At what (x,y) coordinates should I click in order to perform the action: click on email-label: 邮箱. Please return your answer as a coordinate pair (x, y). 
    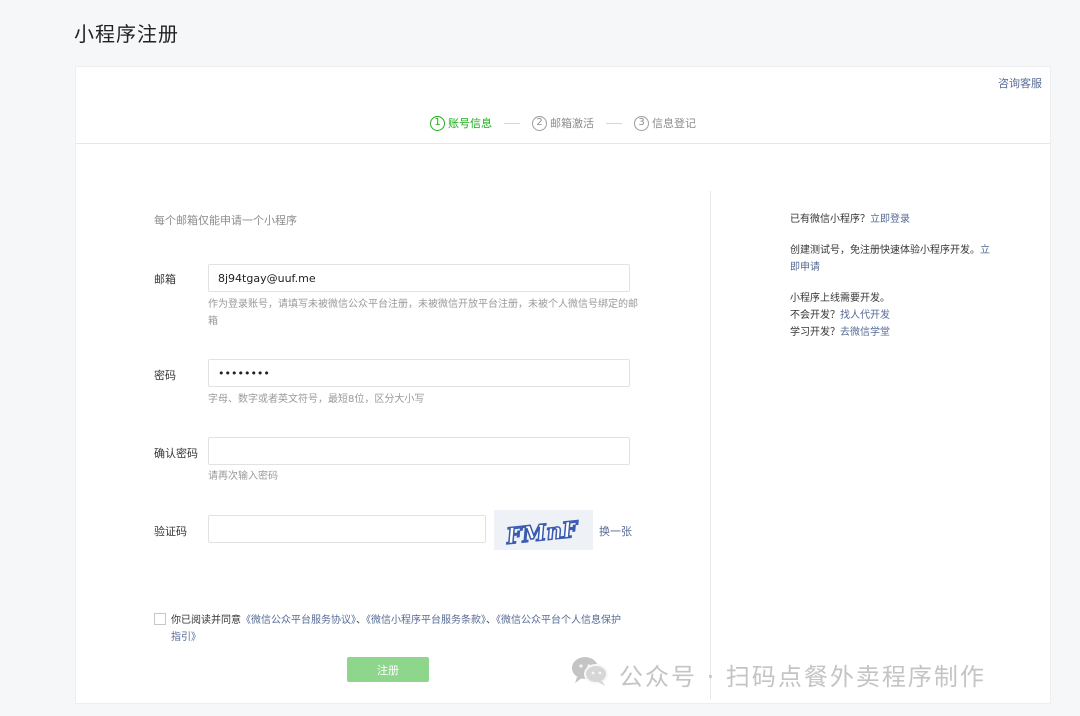
    Looking at the image, I should click on (165, 279).